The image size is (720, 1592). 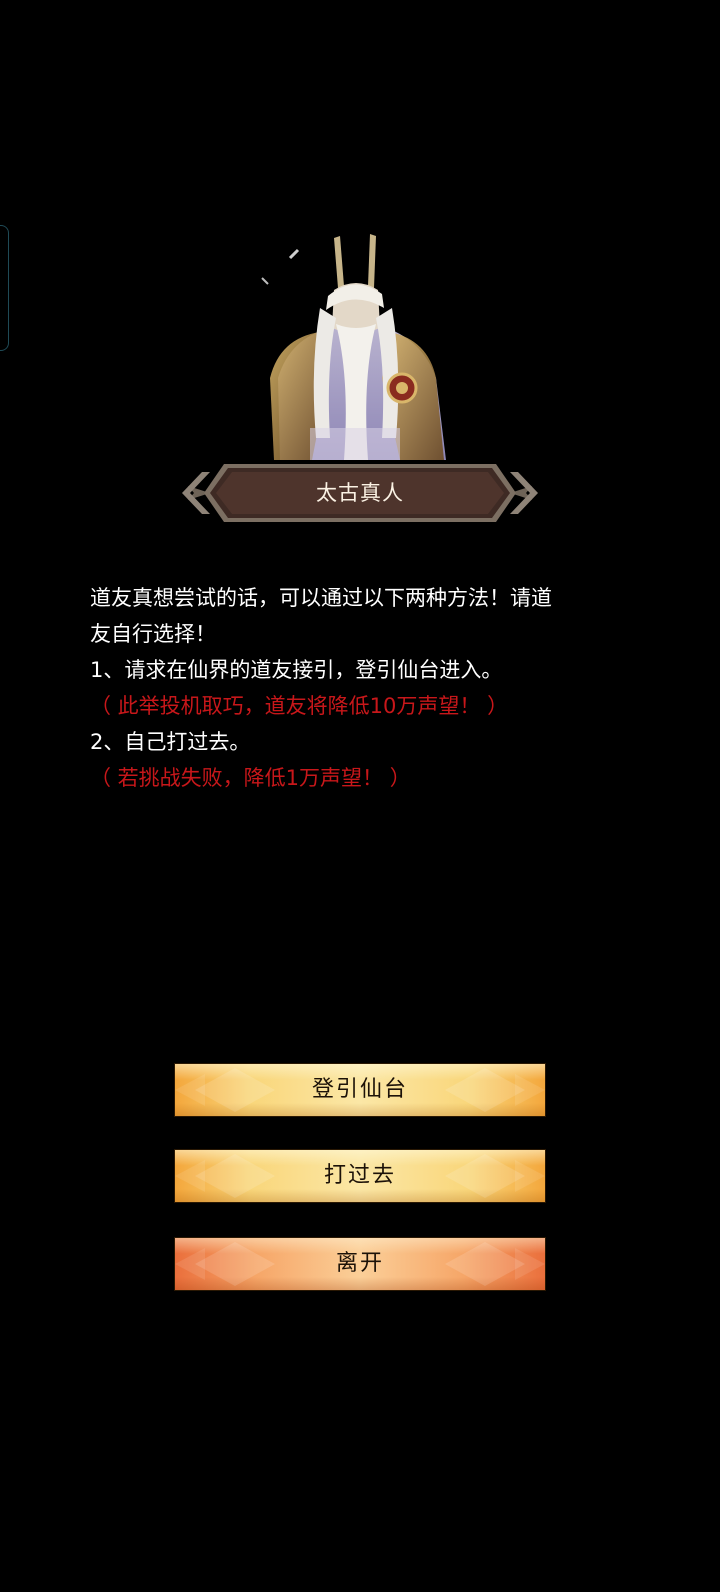 What do you see at coordinates (4, 288) in the screenshot?
I see `edge-side-tab` at bounding box center [4, 288].